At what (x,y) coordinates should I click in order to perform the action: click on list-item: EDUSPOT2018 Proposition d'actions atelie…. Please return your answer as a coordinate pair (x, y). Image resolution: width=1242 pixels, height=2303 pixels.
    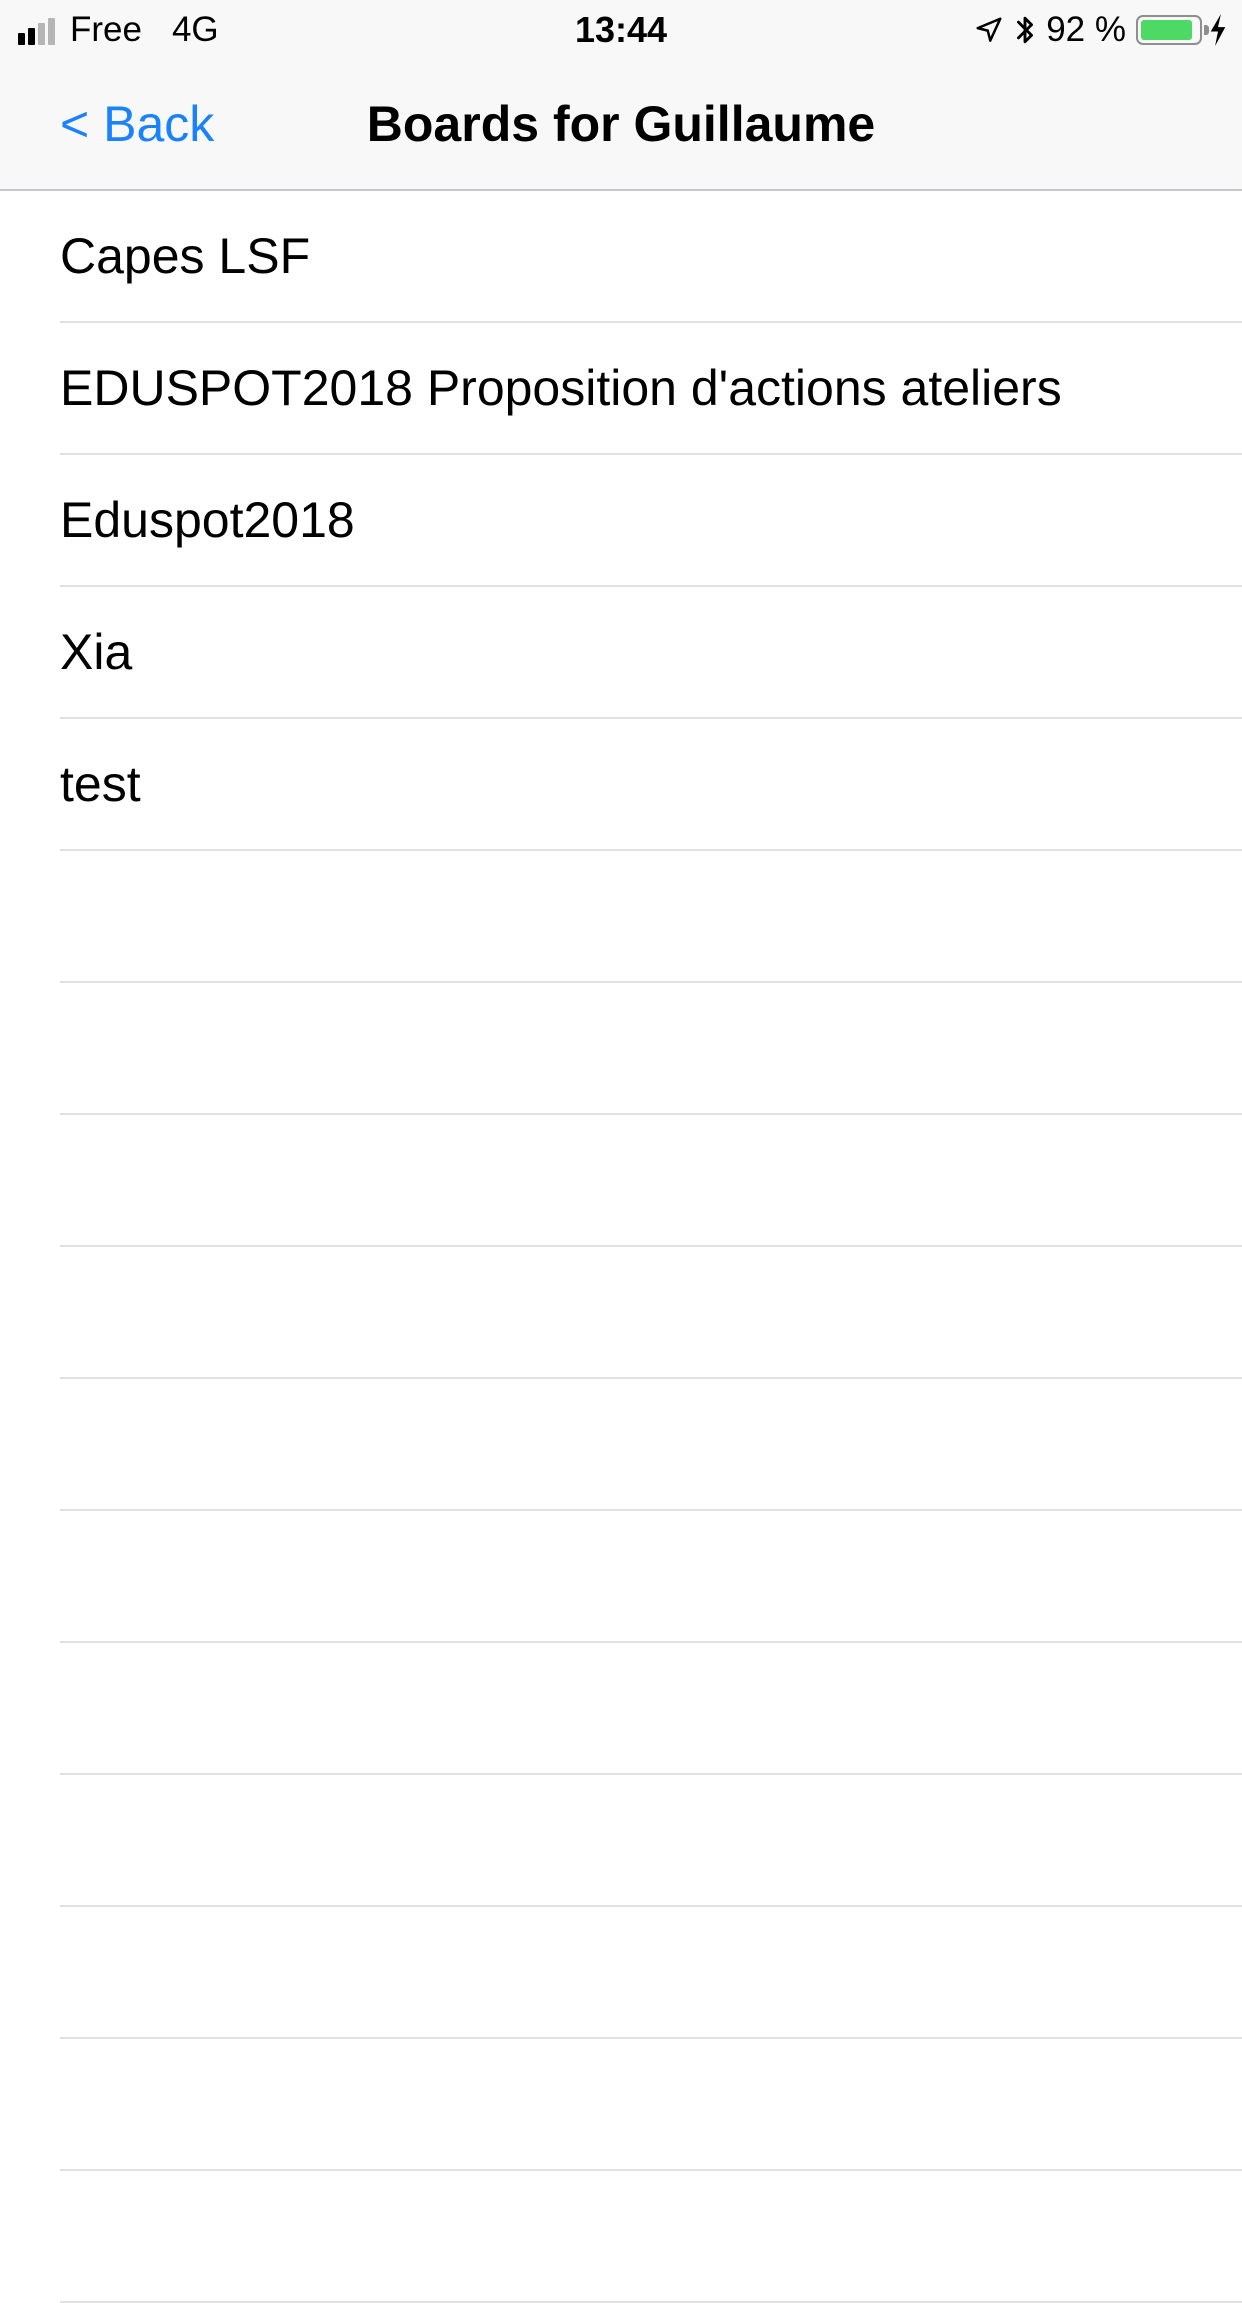
    Looking at the image, I should click on (621, 389).